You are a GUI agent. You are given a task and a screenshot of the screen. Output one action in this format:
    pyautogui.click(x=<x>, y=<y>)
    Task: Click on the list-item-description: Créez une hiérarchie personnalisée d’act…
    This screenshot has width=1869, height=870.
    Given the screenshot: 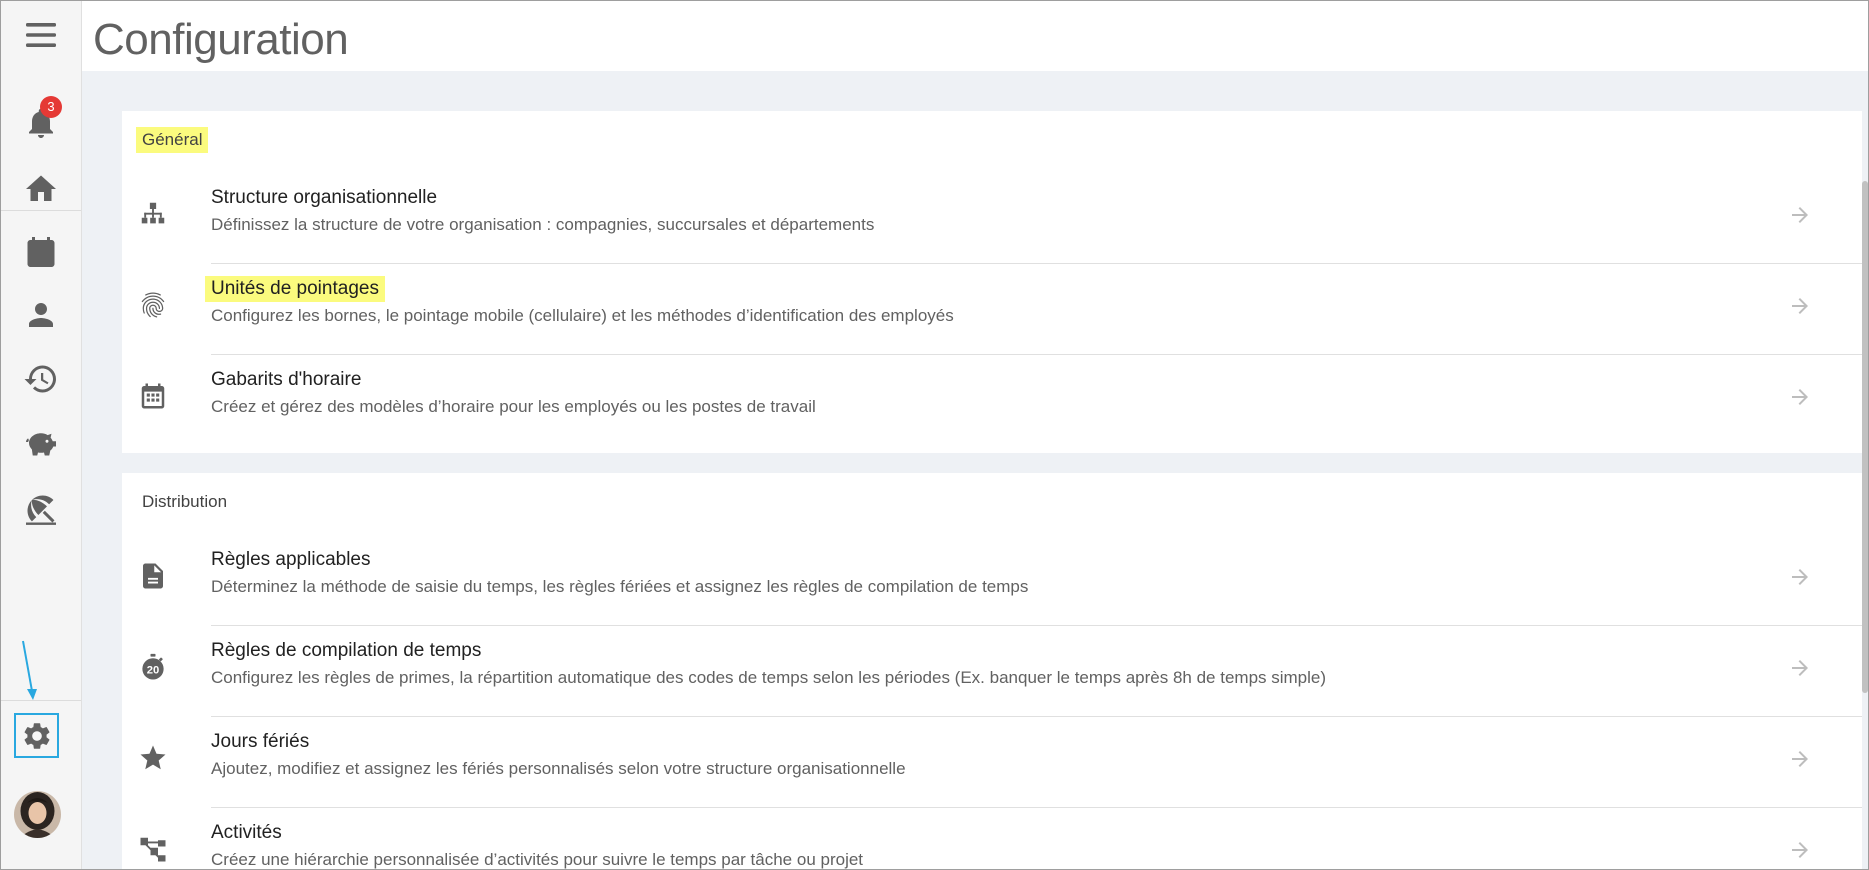 What is the action you would take?
    pyautogui.click(x=537, y=859)
    